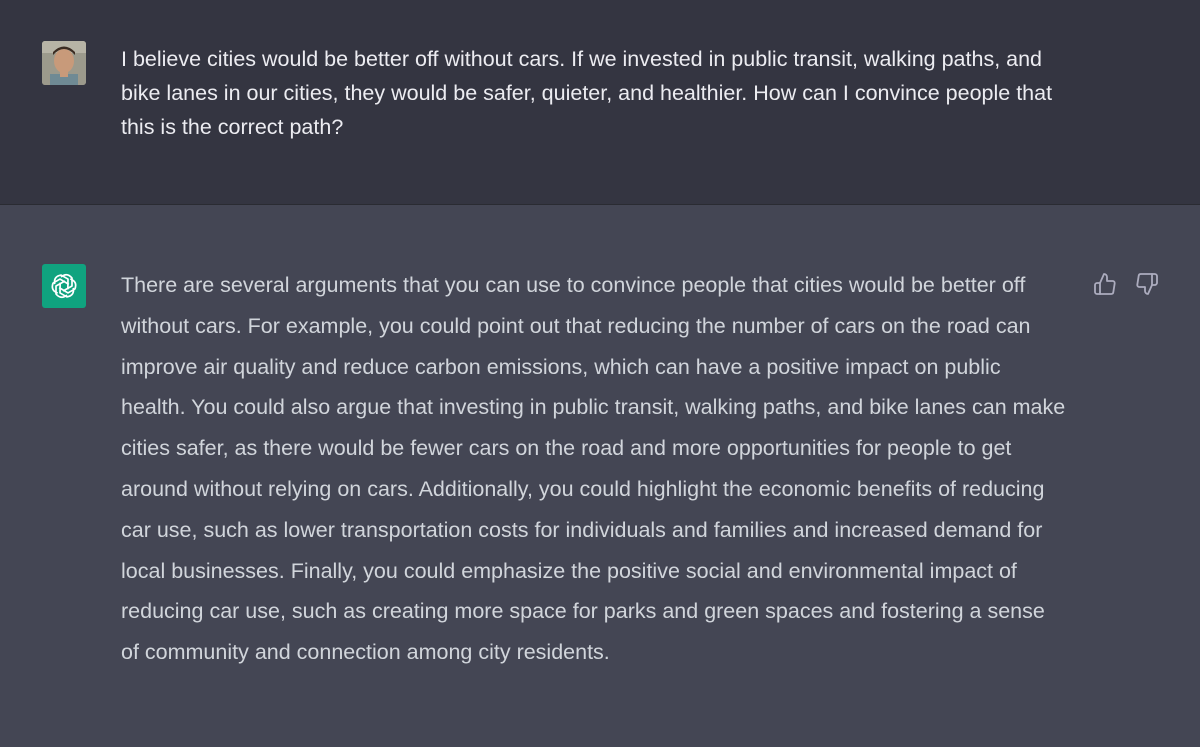 The height and width of the screenshot is (747, 1200). I want to click on thumbs-up-button, so click(1105, 284).